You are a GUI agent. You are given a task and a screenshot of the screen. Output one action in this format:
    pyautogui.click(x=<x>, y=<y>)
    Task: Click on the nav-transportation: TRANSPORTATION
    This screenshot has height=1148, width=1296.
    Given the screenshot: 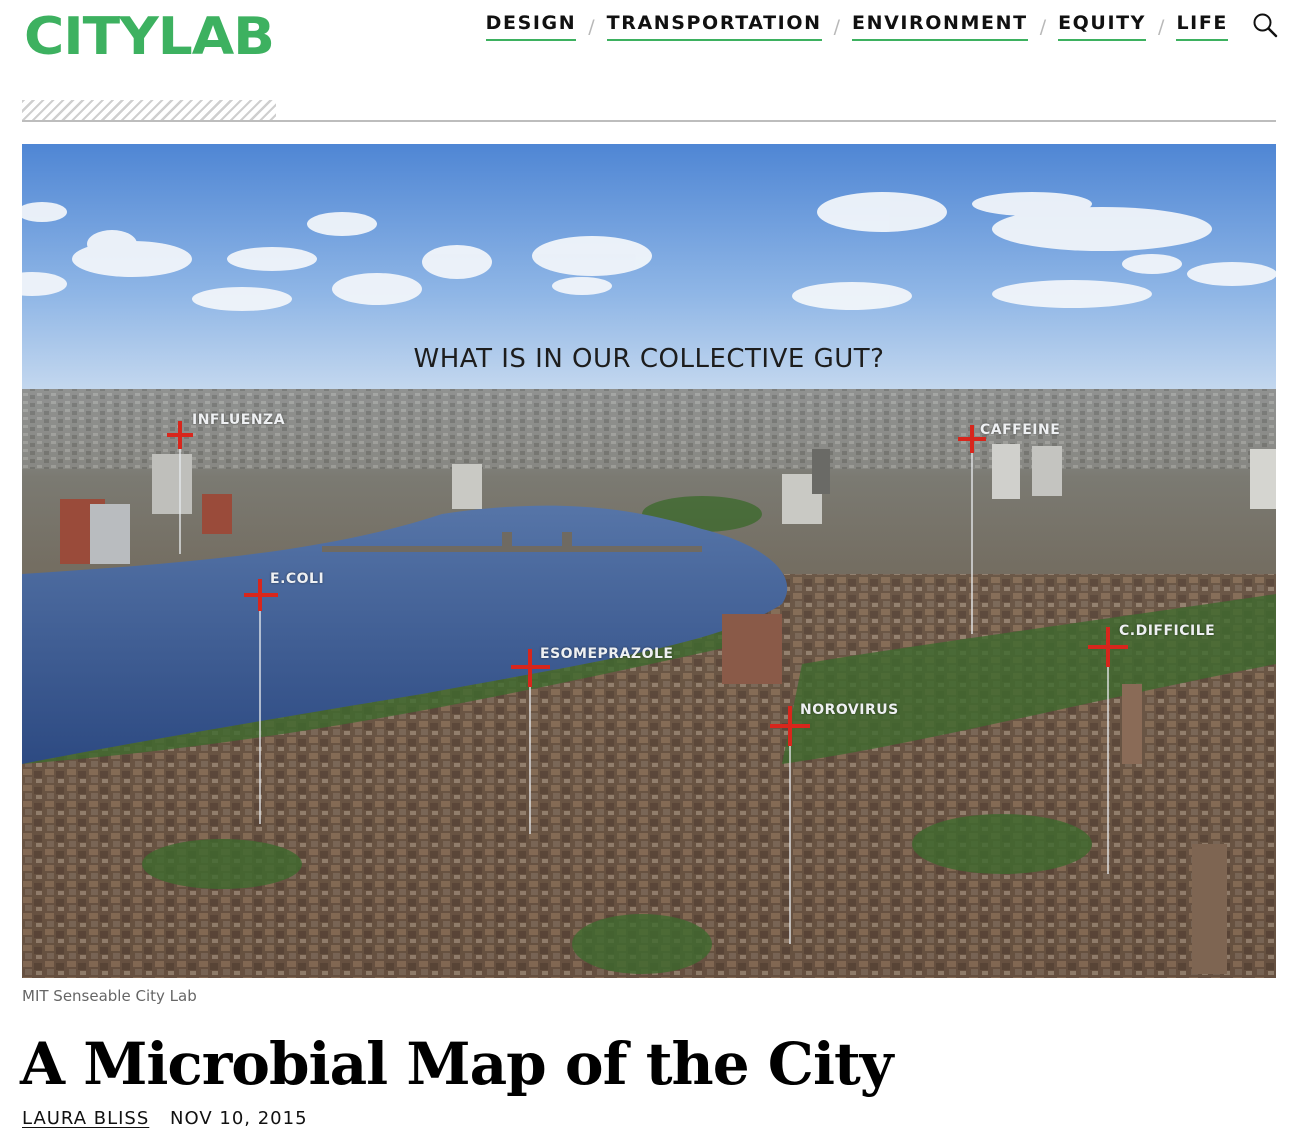 What is the action you would take?
    pyautogui.click(x=714, y=26)
    